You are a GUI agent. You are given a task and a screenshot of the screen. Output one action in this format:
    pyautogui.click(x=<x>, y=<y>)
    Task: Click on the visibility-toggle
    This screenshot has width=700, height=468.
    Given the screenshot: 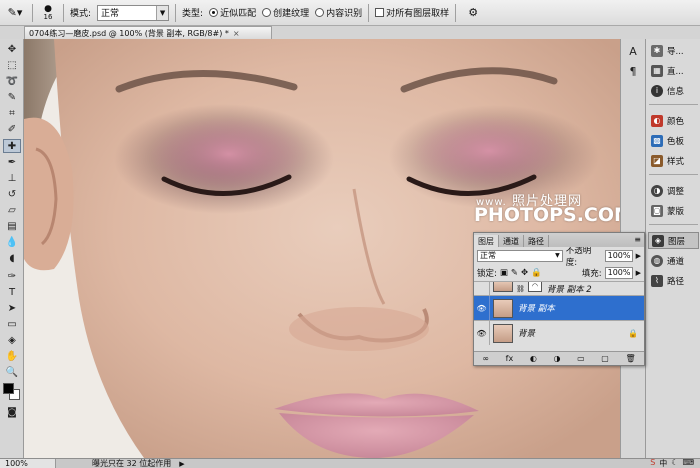 What is the action you would take?
    pyautogui.click(x=482, y=288)
    